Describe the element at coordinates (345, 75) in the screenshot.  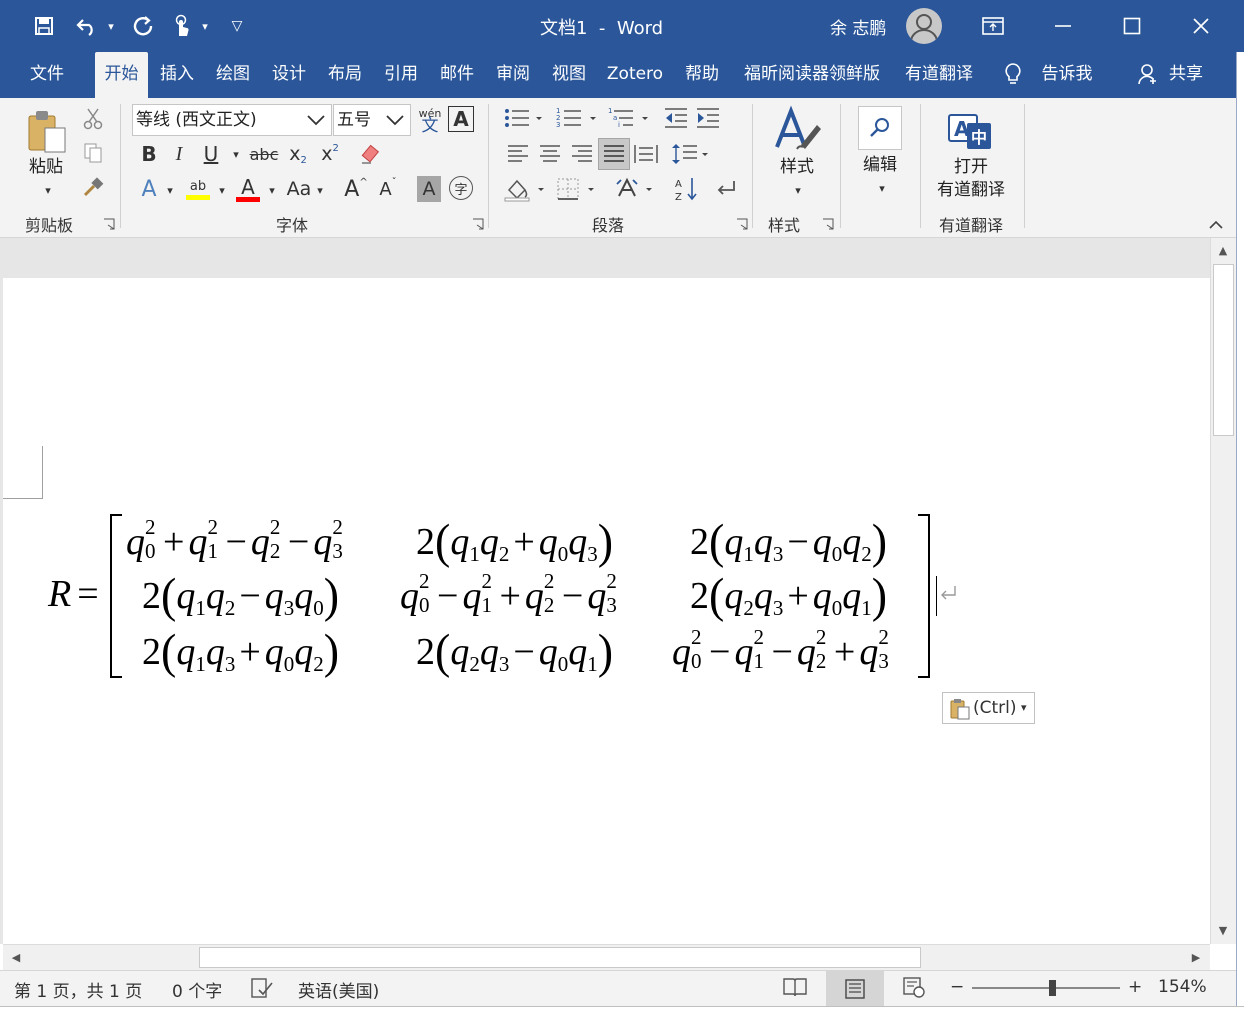
I see `tab-layout: 布局` at that location.